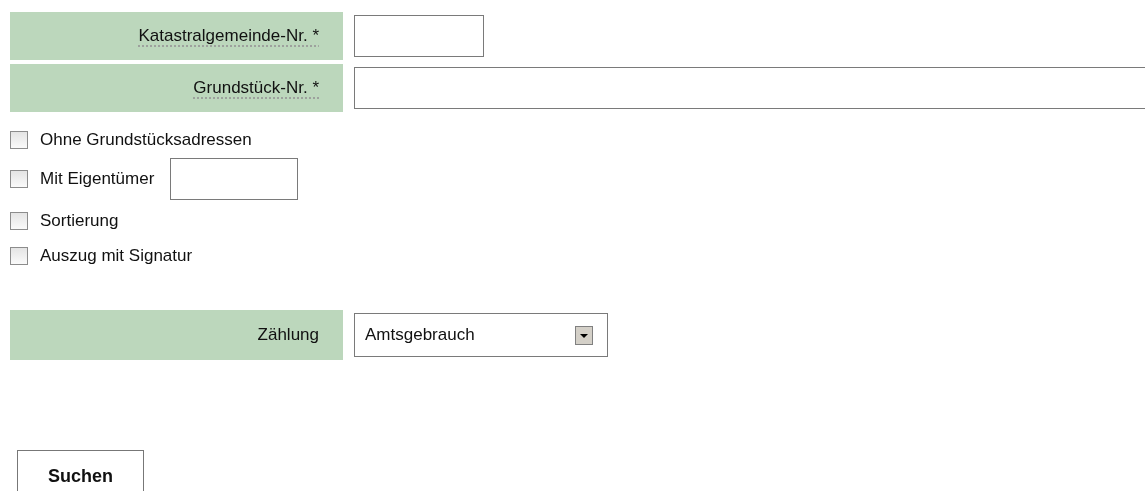  Describe the element at coordinates (116, 256) in the screenshot. I see `checkbox-label: Auszug mit Signatur` at that location.